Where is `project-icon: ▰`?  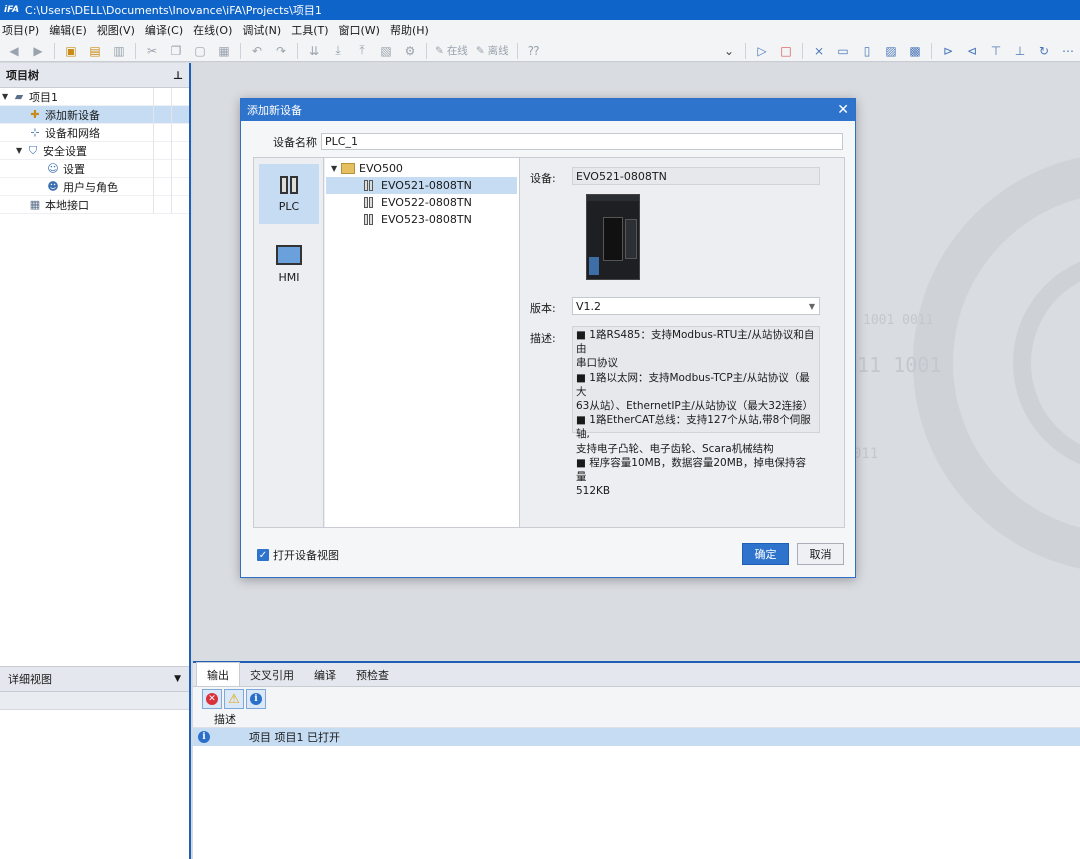 project-icon: ▰ is located at coordinates (19, 96).